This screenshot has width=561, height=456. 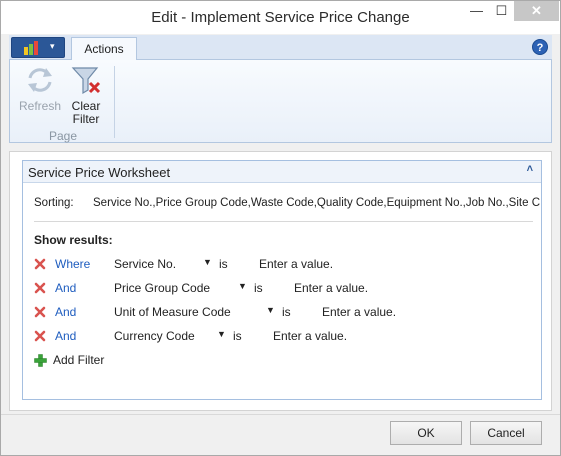 What do you see at coordinates (79, 360) in the screenshot?
I see `add-filter-label: Add Filter` at bounding box center [79, 360].